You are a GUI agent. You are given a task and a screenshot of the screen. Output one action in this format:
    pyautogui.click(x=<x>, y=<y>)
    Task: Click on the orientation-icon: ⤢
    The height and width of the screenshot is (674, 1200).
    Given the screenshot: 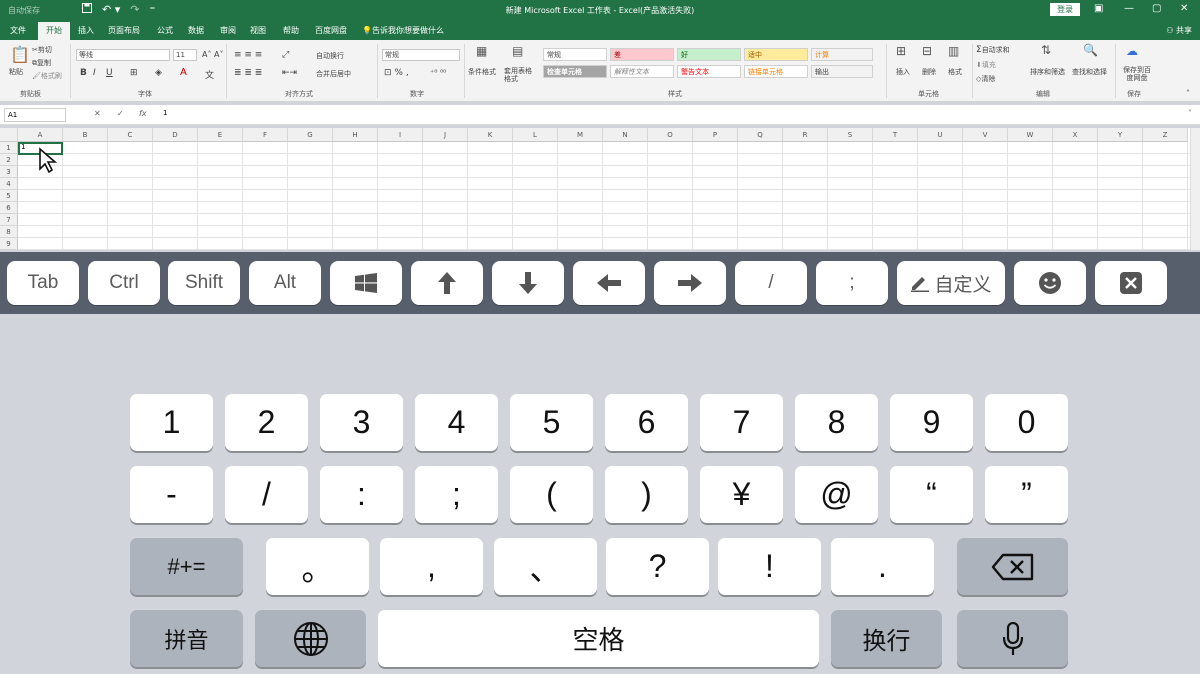 What is the action you would take?
    pyautogui.click(x=285, y=55)
    